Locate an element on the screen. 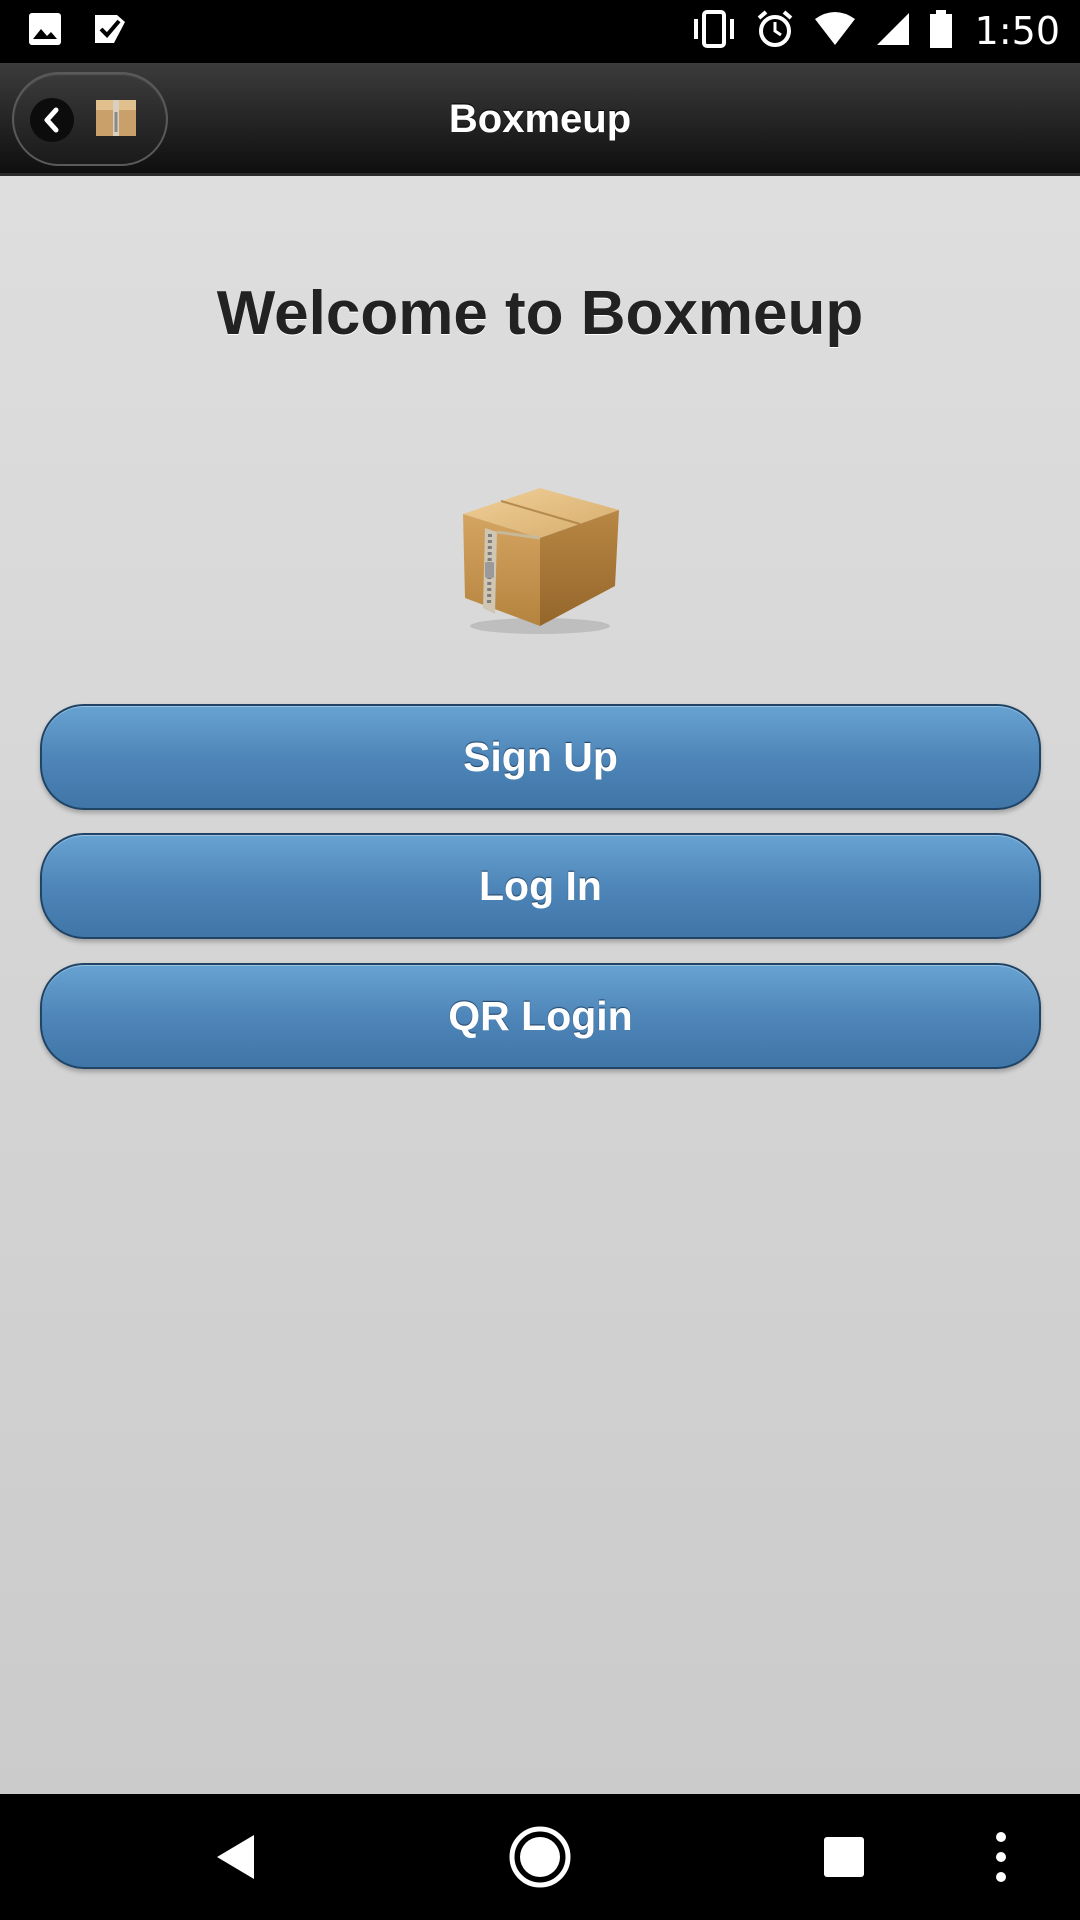 Image resolution: width=1080 pixels, height=1920 pixels. gallery-icon is located at coordinates (45, 31).